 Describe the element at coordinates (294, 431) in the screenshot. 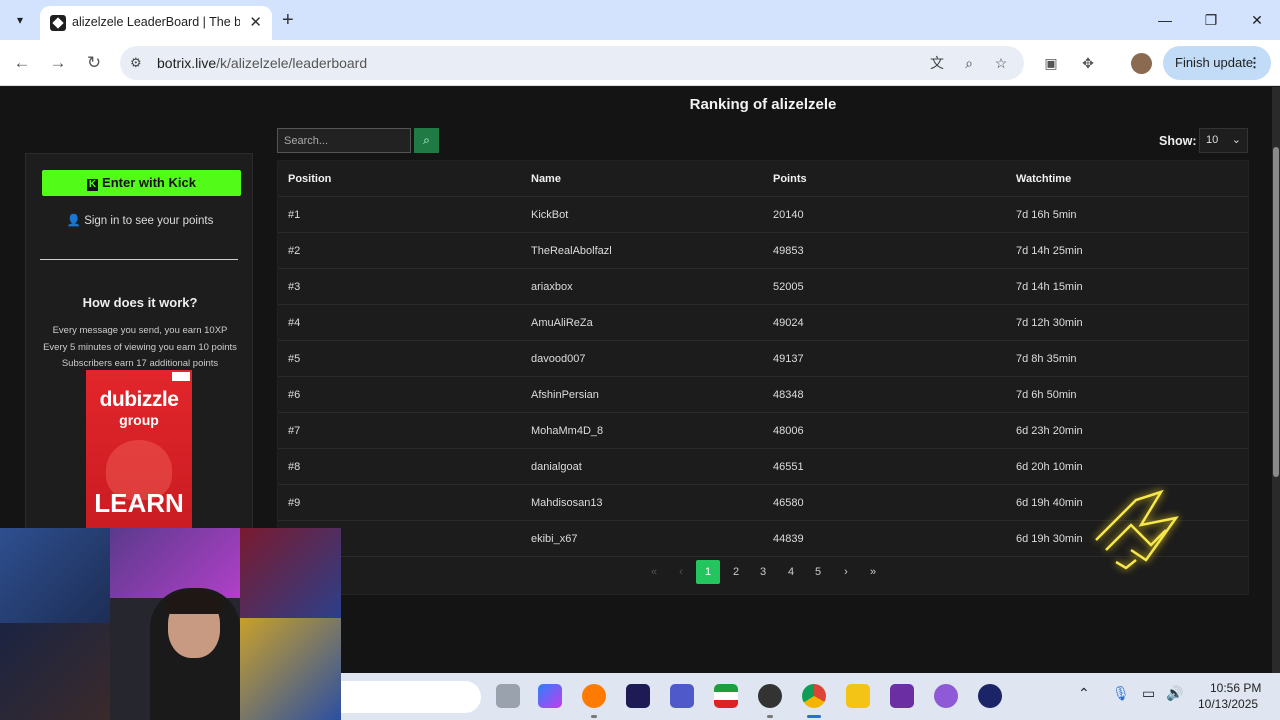

I see `cell-position: #7` at that location.